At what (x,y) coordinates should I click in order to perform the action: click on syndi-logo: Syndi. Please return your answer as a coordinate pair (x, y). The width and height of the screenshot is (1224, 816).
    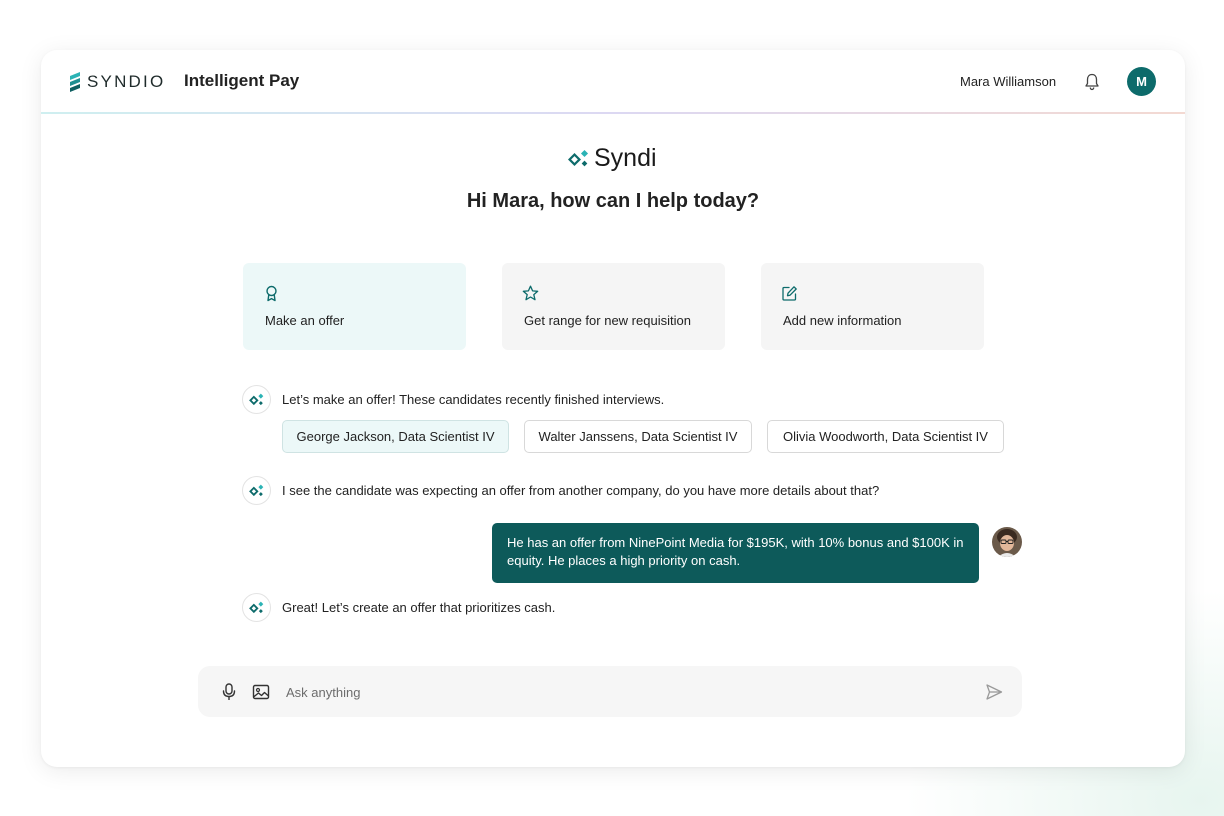
    Looking at the image, I should click on (612, 158).